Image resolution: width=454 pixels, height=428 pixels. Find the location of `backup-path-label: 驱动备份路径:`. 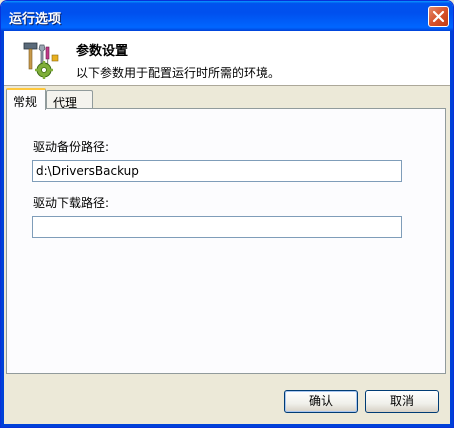

backup-path-label: 驱动备份路径: is located at coordinates (71, 147).